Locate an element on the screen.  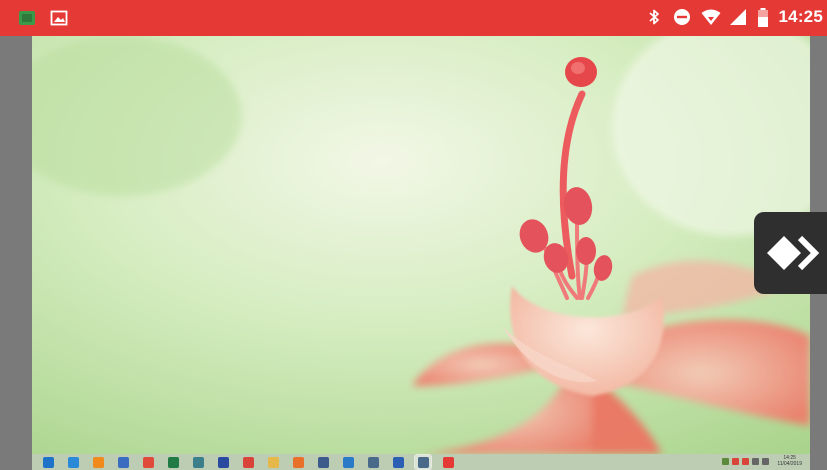
taskbar-button-app-icon-grey is located at coordinates (323, 462).